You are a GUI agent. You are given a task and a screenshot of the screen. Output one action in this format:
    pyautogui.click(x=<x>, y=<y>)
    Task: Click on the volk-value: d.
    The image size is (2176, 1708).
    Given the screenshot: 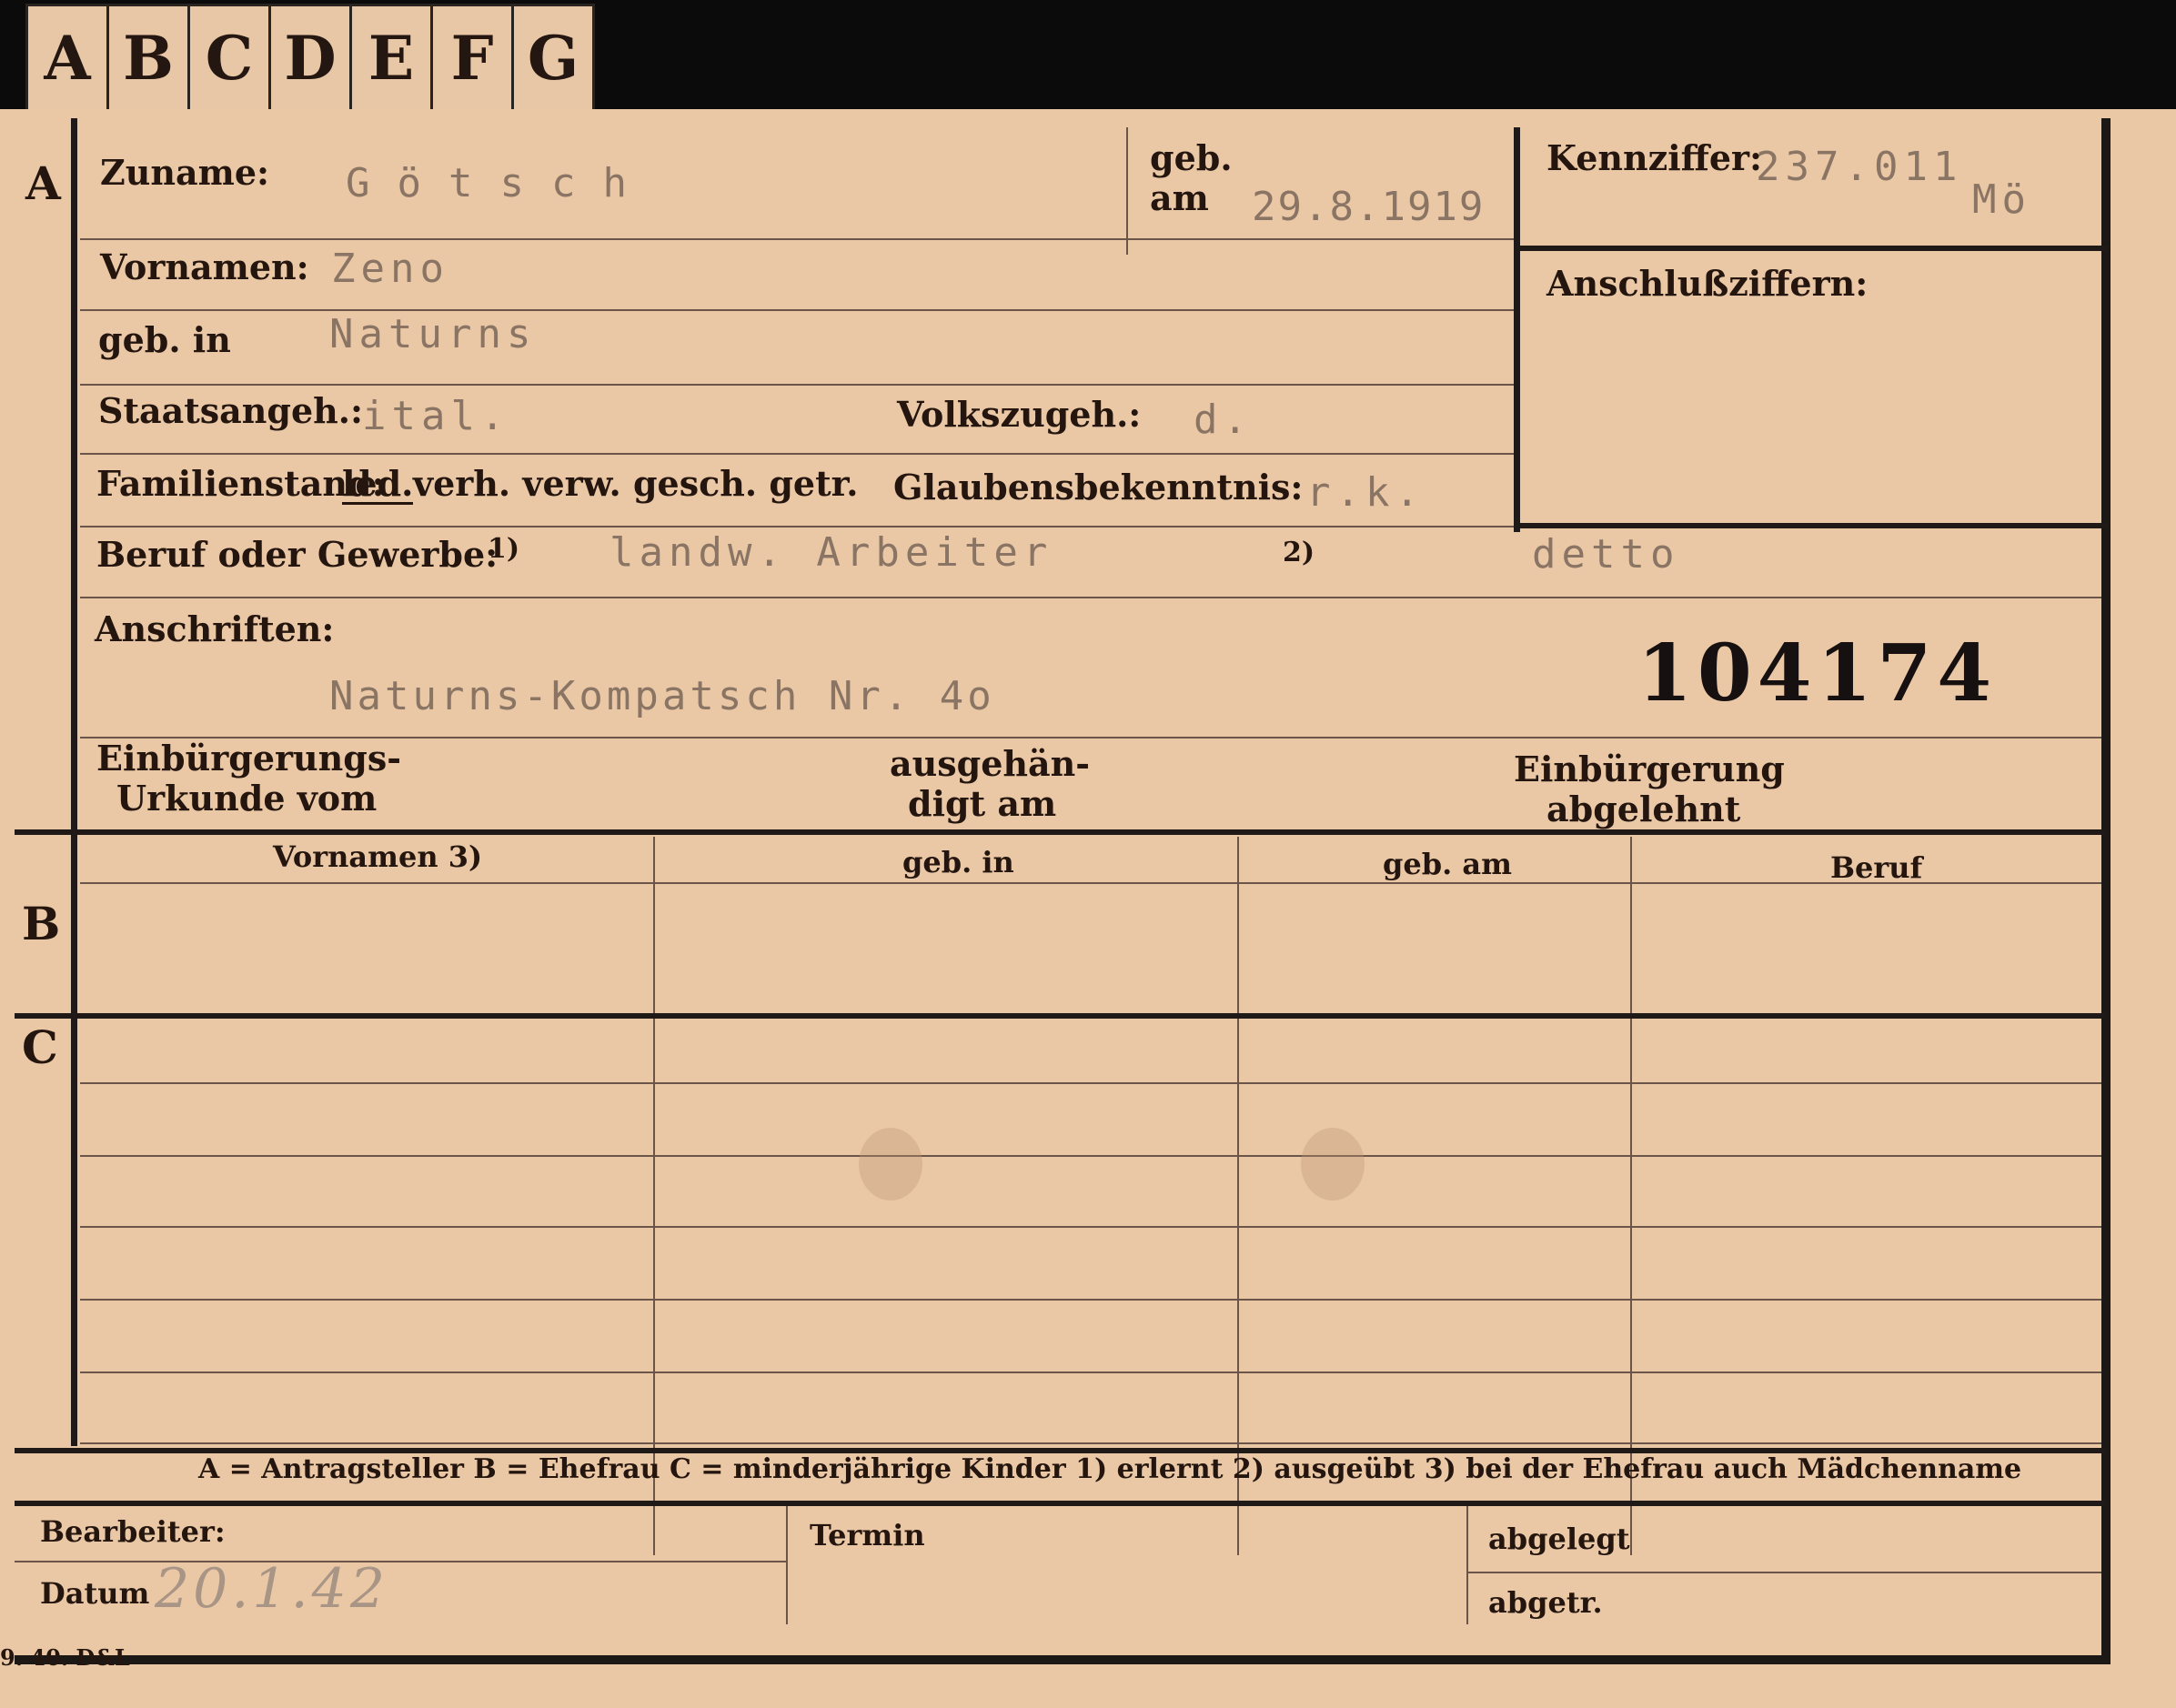 What is the action you would take?
    pyautogui.click(x=1223, y=420)
    